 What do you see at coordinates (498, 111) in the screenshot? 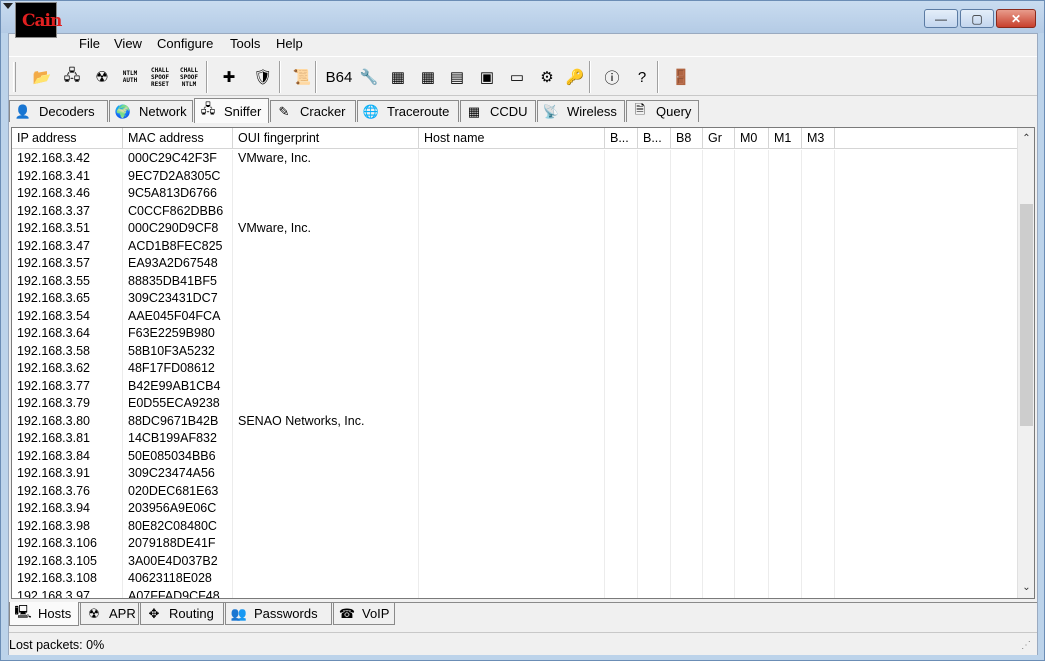
I see `tab-ccdu: ▦ CCDU` at bounding box center [498, 111].